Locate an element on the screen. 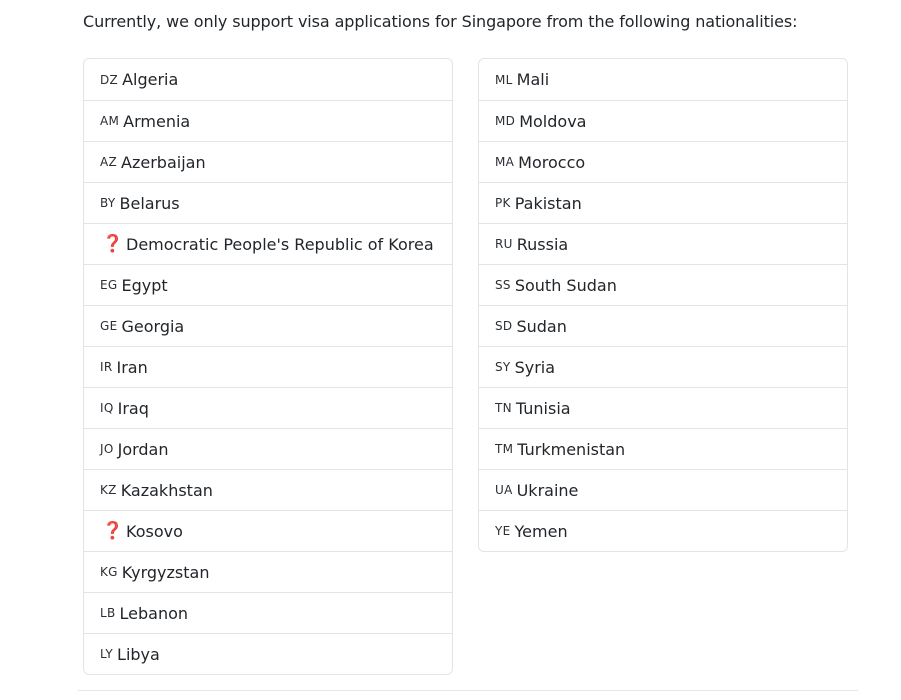 The image size is (901, 700). list-item: BY Belarus is located at coordinates (268, 202).